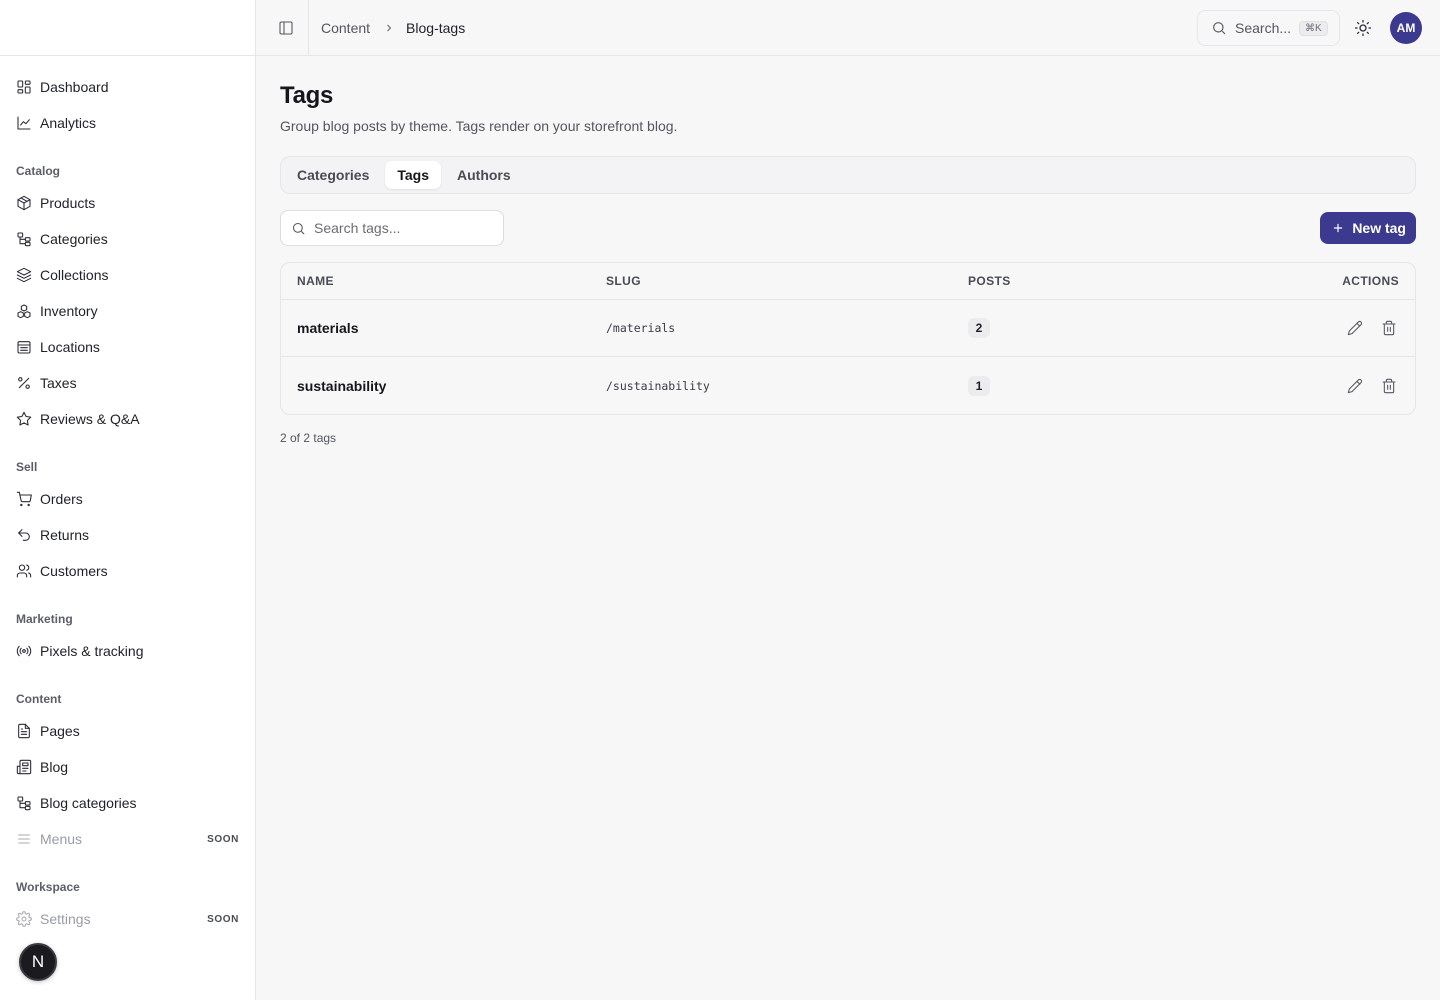  I want to click on sidebar-item-returns: Returns, so click(127, 535).